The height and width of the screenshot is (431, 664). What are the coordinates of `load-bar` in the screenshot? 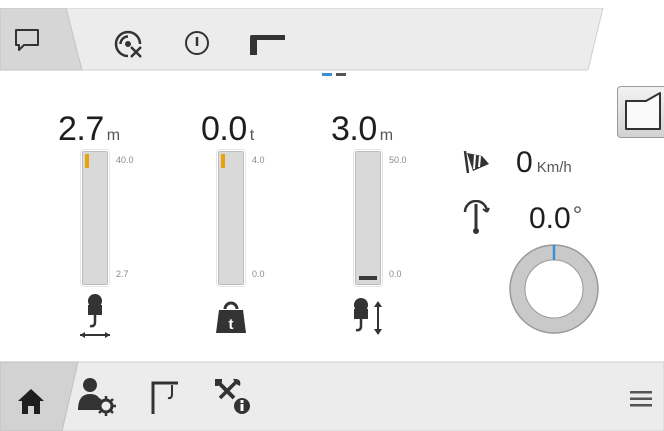 It's located at (231, 218).